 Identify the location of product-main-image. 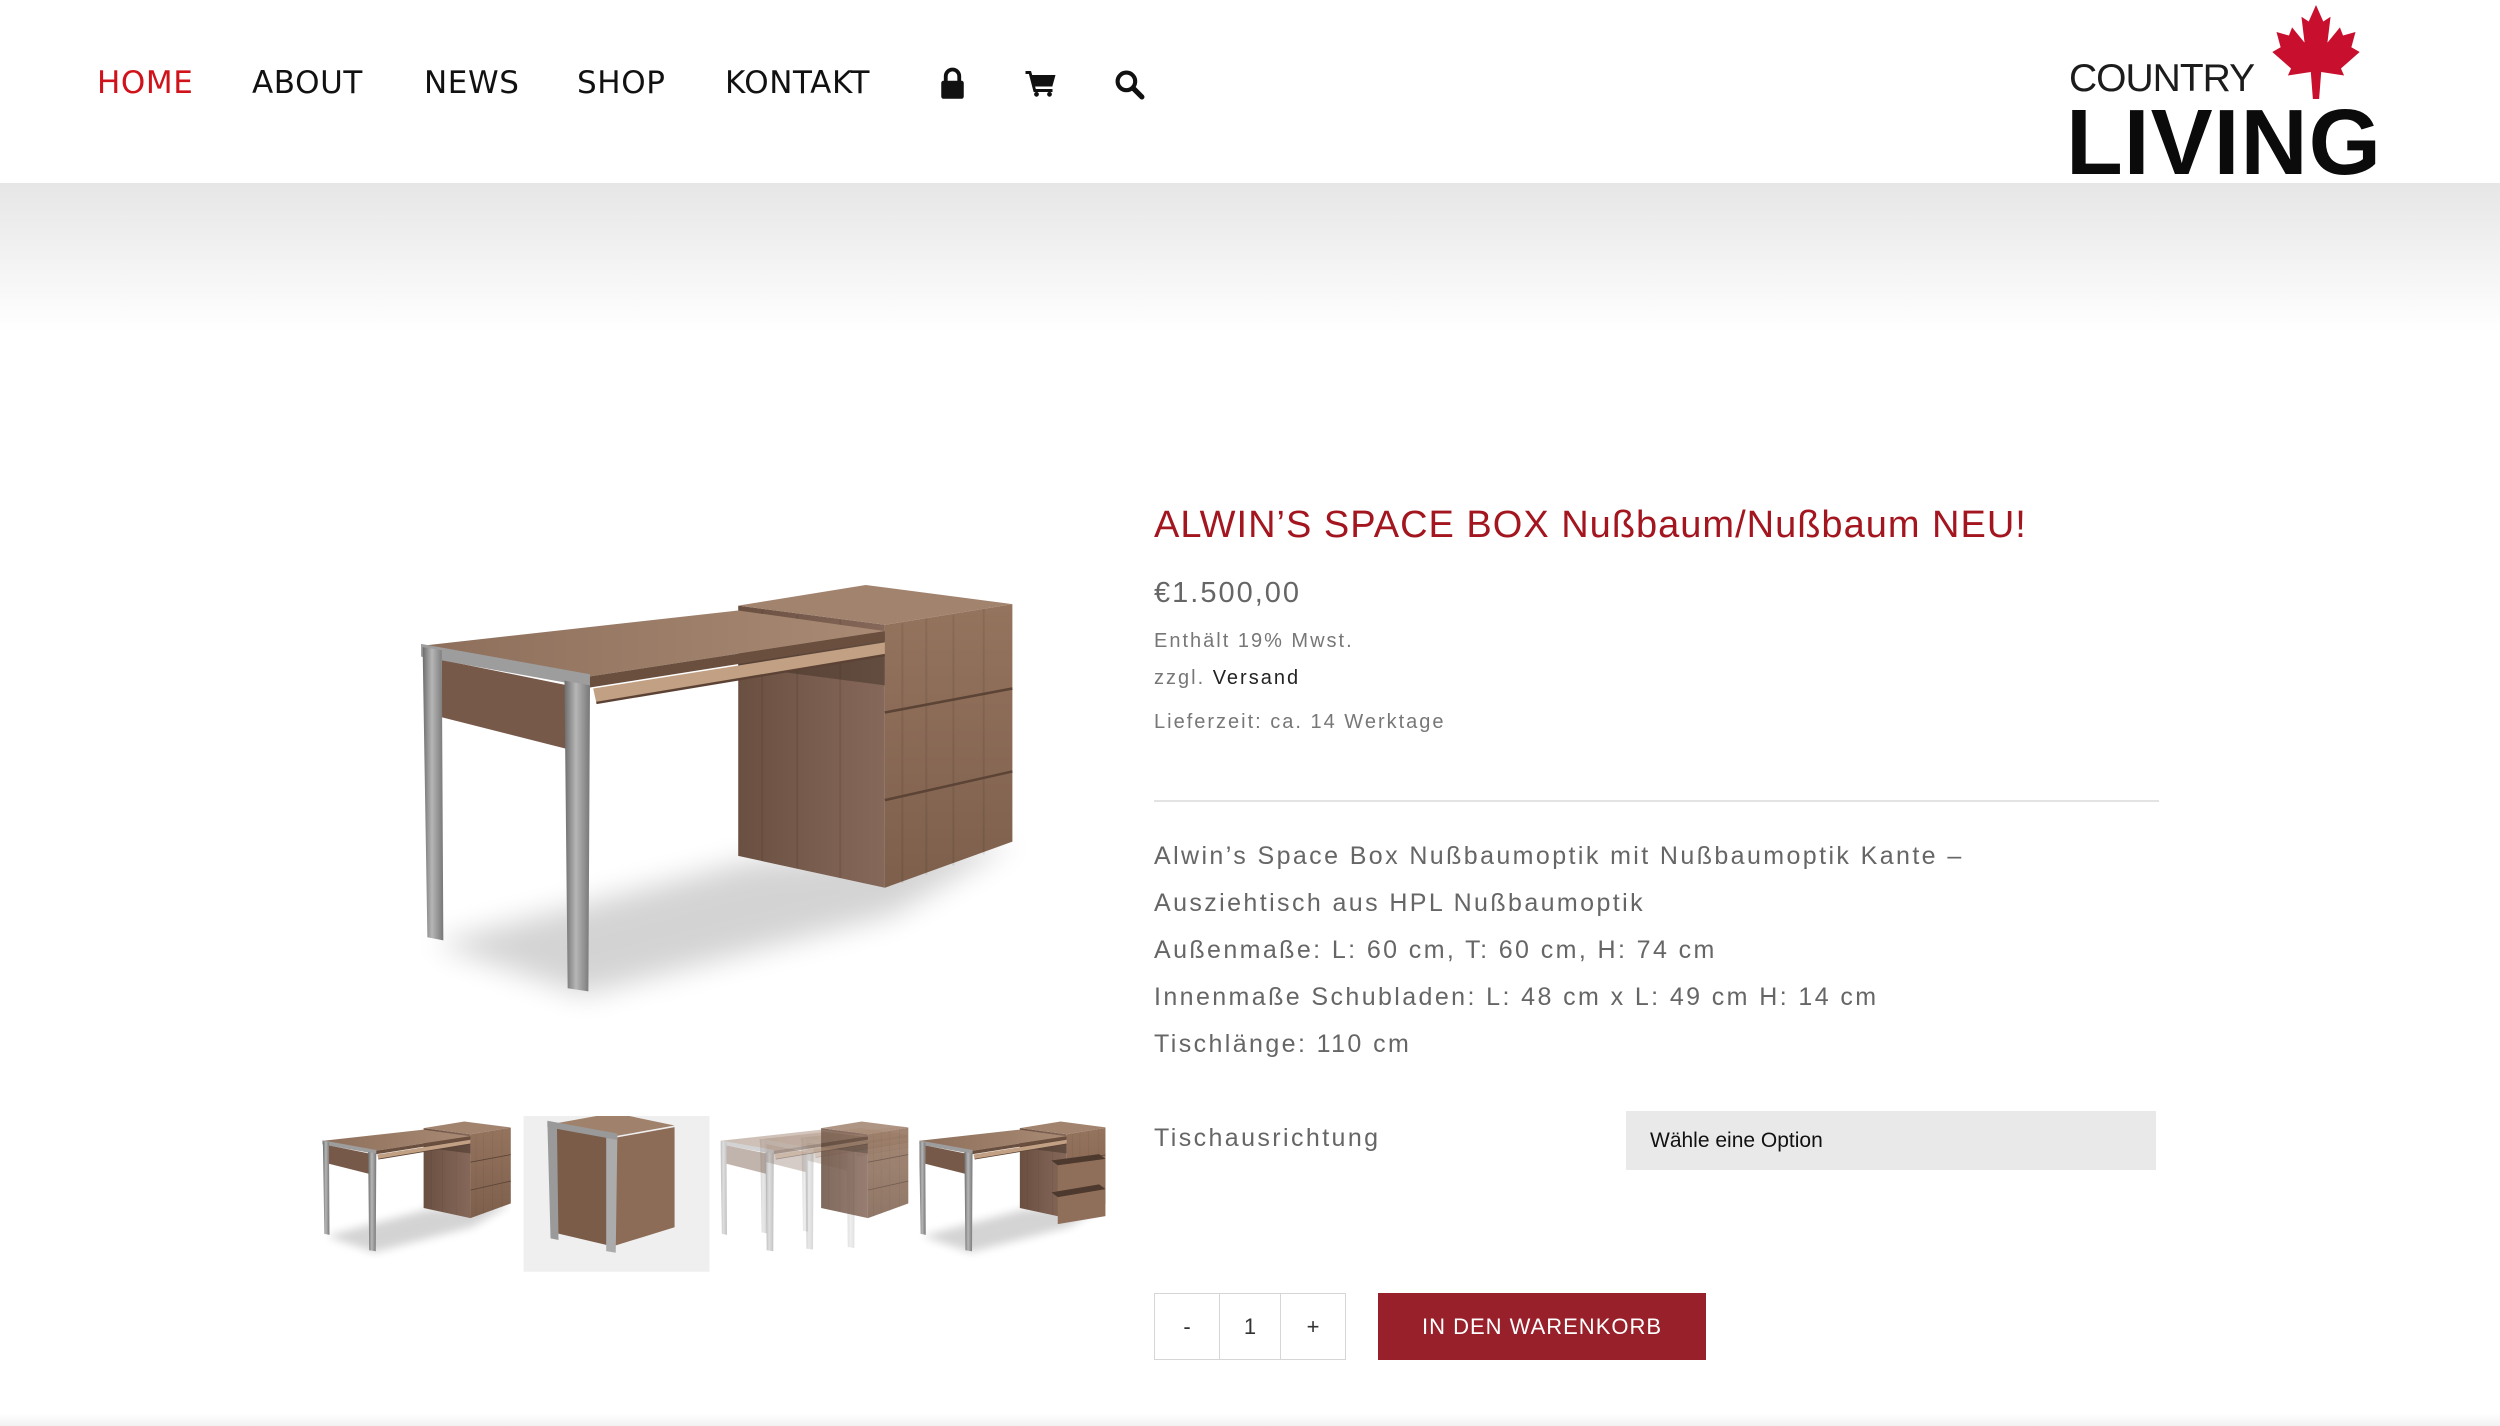
(717, 781).